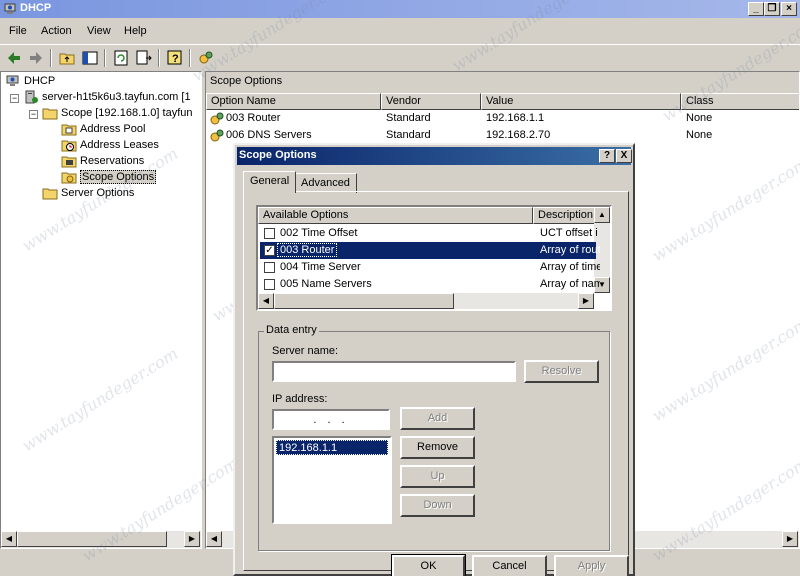 The height and width of the screenshot is (576, 800). Describe the element at coordinates (18, 31) in the screenshot. I see `menu-file: File` at that location.